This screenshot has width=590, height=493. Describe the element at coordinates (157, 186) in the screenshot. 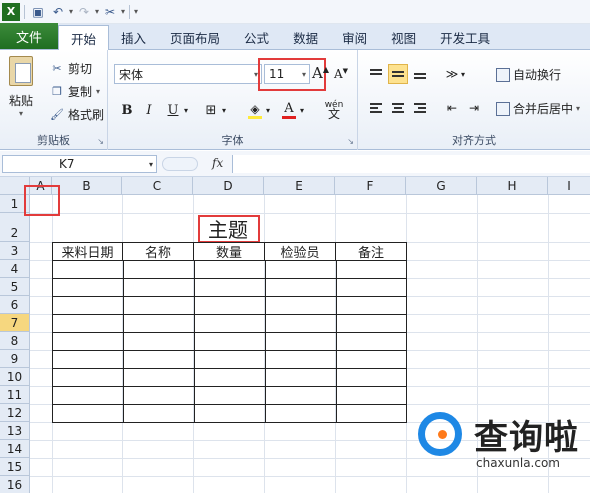

I see `column-header-c: C` at that location.